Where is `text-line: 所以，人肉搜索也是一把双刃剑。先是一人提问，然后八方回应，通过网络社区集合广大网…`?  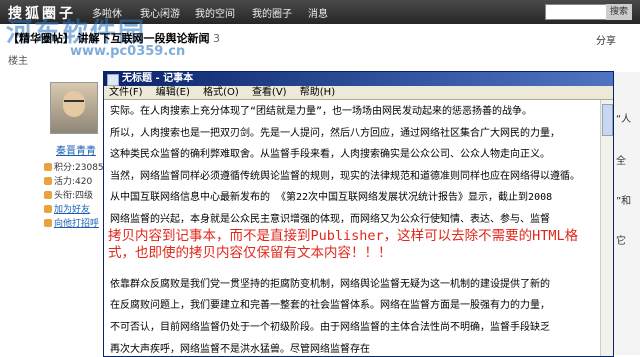
text-line: 所以，人肉搜索也是一把双刃剑。先是一人提问，然后八方回应，通过网络社区集合广大网… is located at coordinates (335, 133).